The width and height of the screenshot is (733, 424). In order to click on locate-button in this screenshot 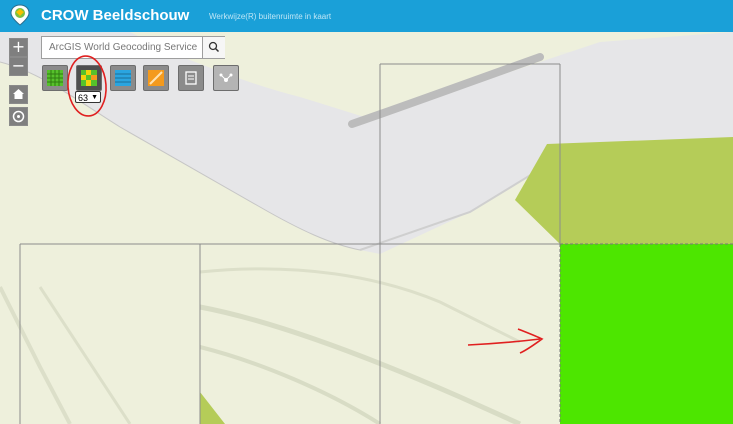, I will do `click(18, 116)`.